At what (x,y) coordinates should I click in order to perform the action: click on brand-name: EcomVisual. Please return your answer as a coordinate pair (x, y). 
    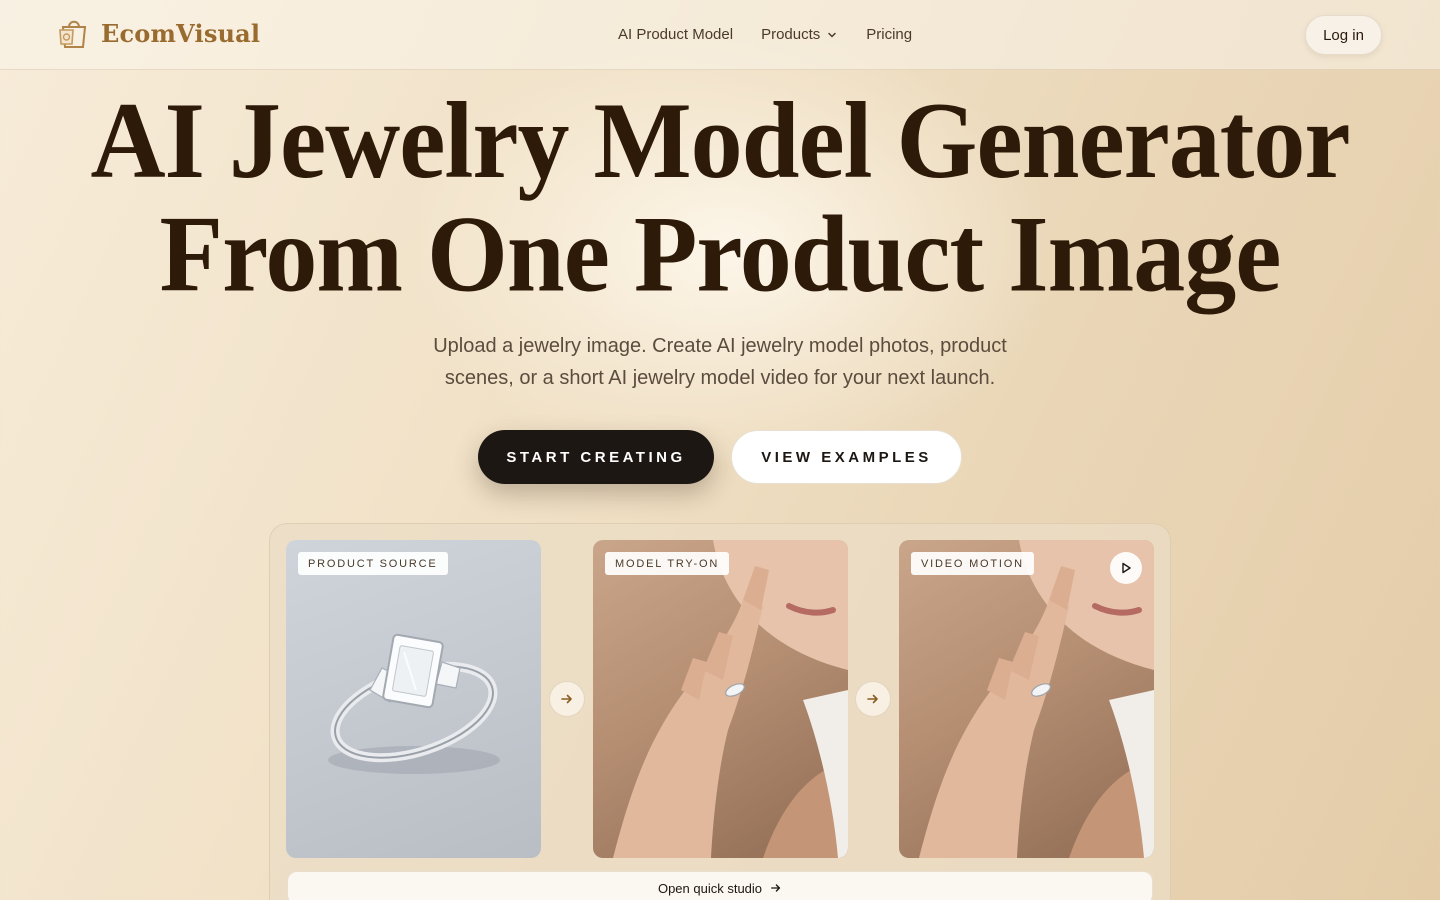
    Looking at the image, I should click on (181, 33).